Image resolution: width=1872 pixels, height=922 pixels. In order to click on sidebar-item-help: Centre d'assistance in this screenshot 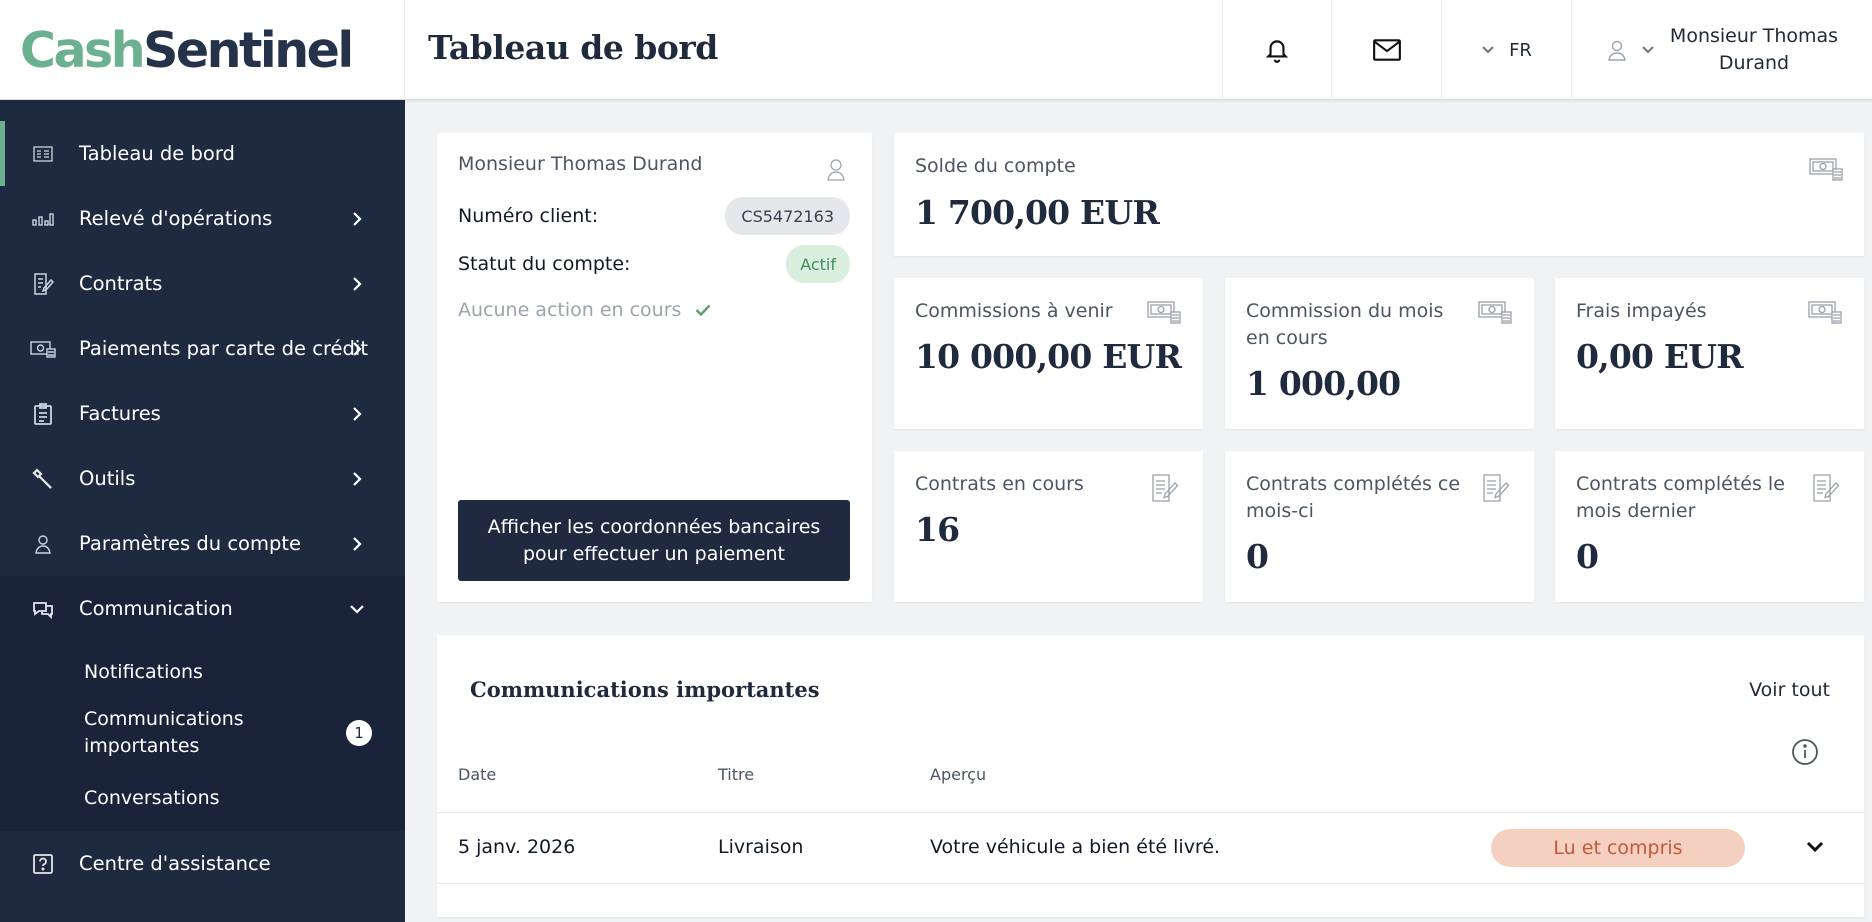, I will do `click(202, 863)`.